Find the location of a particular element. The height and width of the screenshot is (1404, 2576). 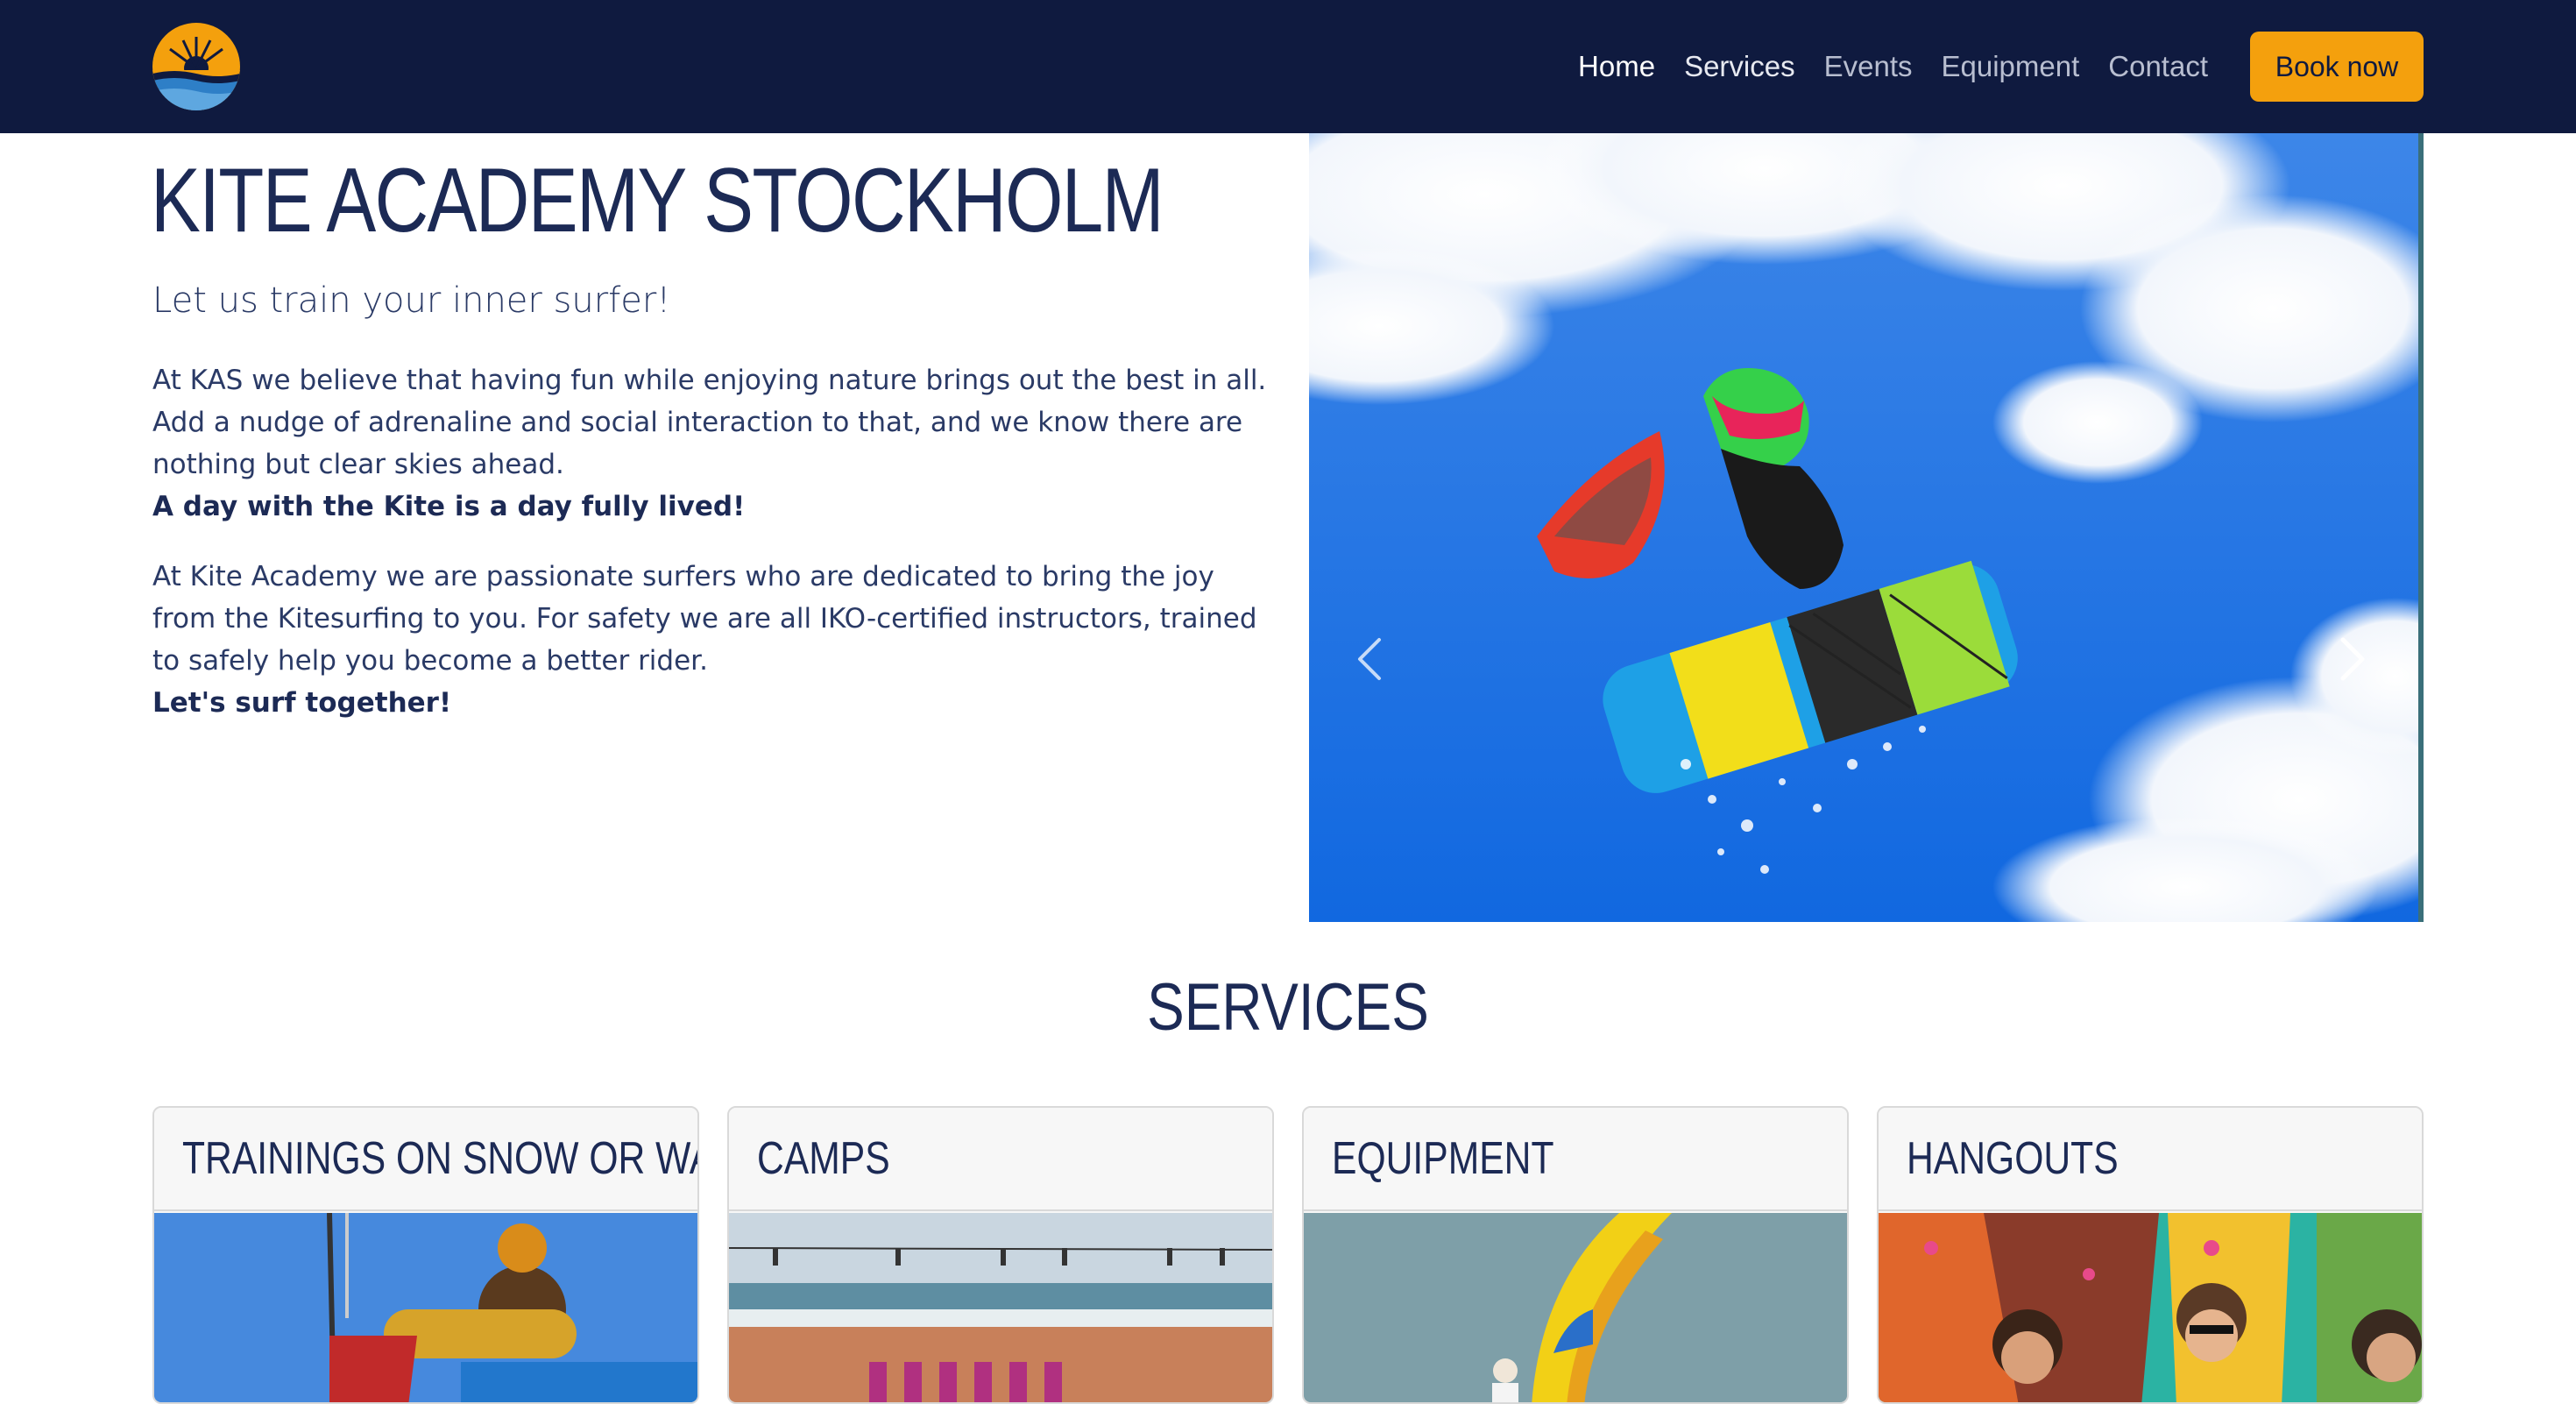

carousel-edge is located at coordinates (2421, 527).